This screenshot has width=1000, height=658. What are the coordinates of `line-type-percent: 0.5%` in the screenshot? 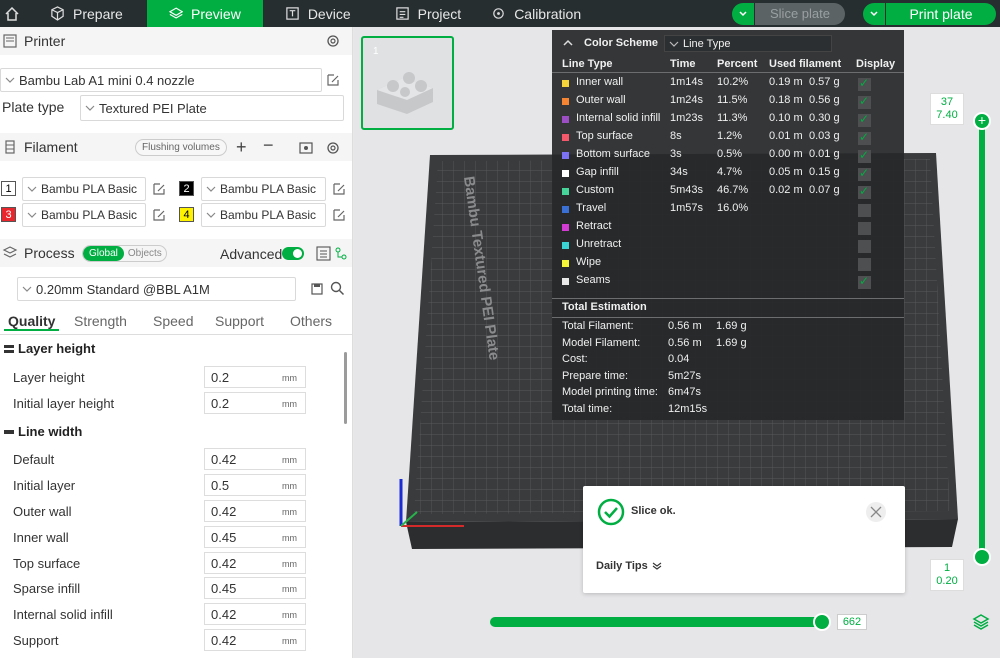 It's located at (730, 154).